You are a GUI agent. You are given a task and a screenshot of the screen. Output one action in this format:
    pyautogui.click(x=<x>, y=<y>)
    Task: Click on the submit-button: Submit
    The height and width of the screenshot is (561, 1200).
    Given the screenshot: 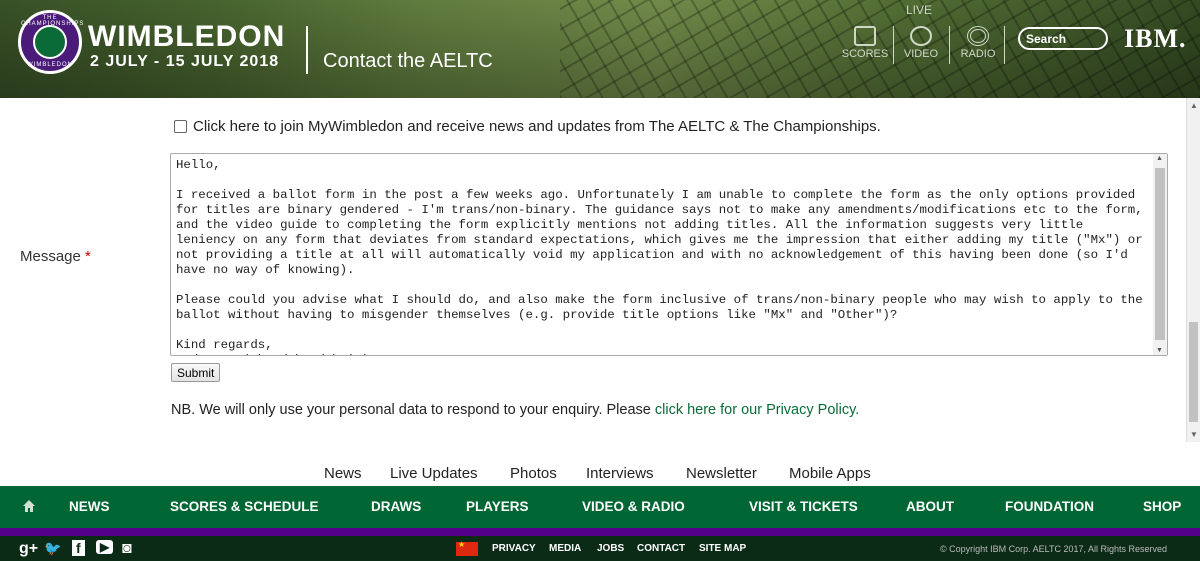 What is the action you would take?
    pyautogui.click(x=196, y=372)
    